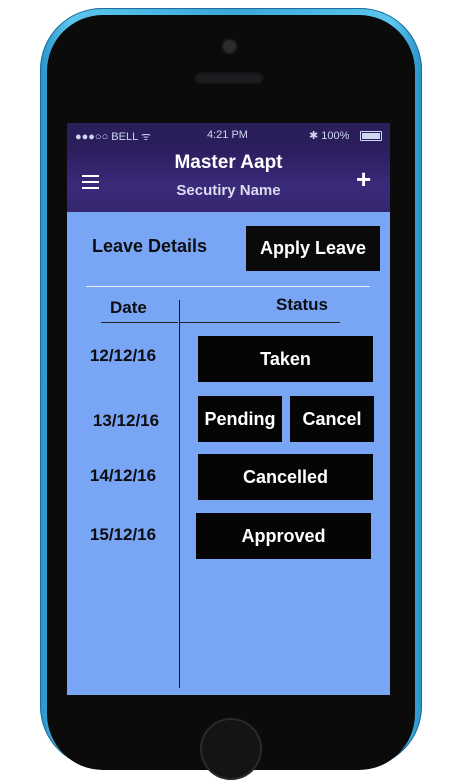  What do you see at coordinates (285, 477) in the screenshot?
I see `status-cancelled-button: Cancelled` at bounding box center [285, 477].